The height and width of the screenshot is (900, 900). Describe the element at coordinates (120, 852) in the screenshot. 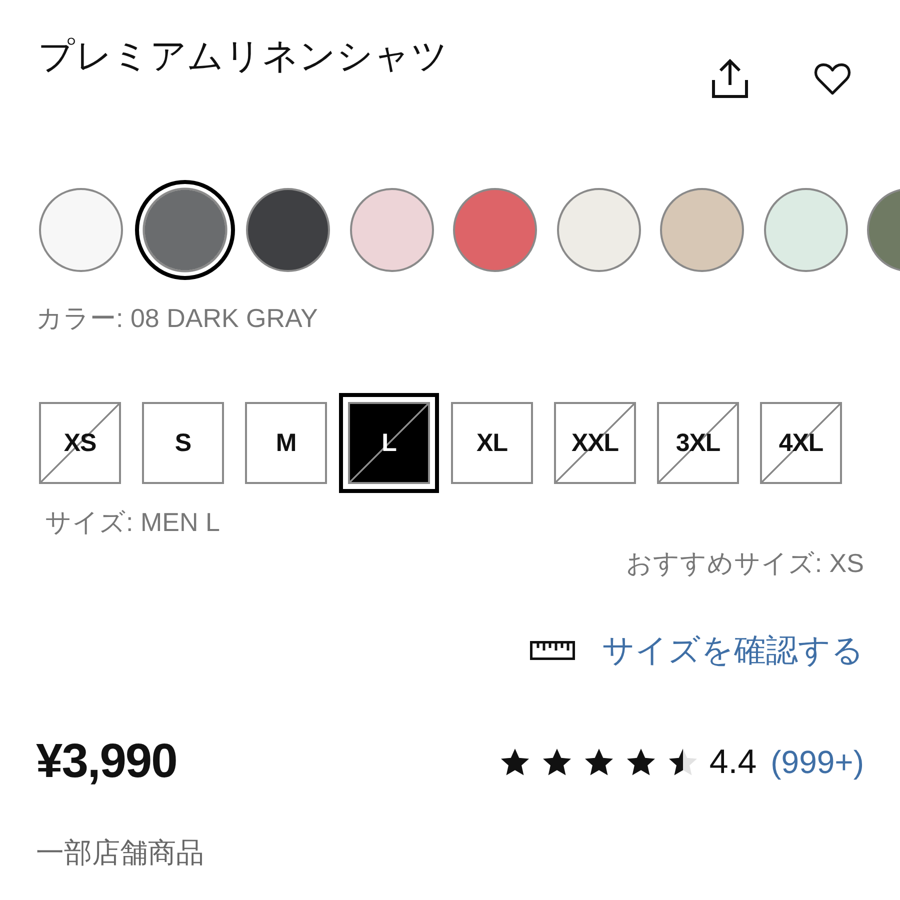

I see `store-availability-note: 一部店舗商品` at that location.